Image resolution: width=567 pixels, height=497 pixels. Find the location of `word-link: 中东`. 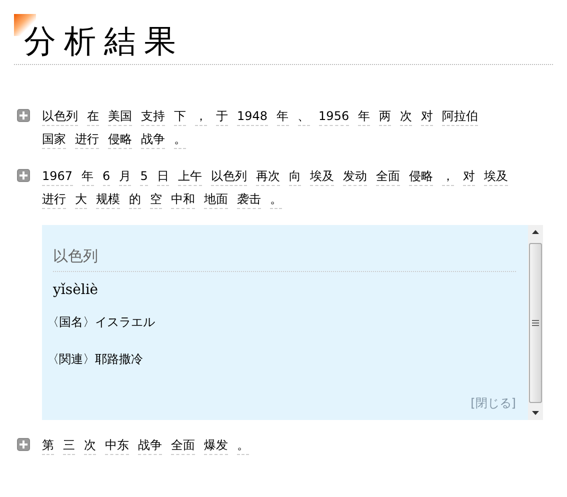

word-link: 中东 is located at coordinates (117, 446).